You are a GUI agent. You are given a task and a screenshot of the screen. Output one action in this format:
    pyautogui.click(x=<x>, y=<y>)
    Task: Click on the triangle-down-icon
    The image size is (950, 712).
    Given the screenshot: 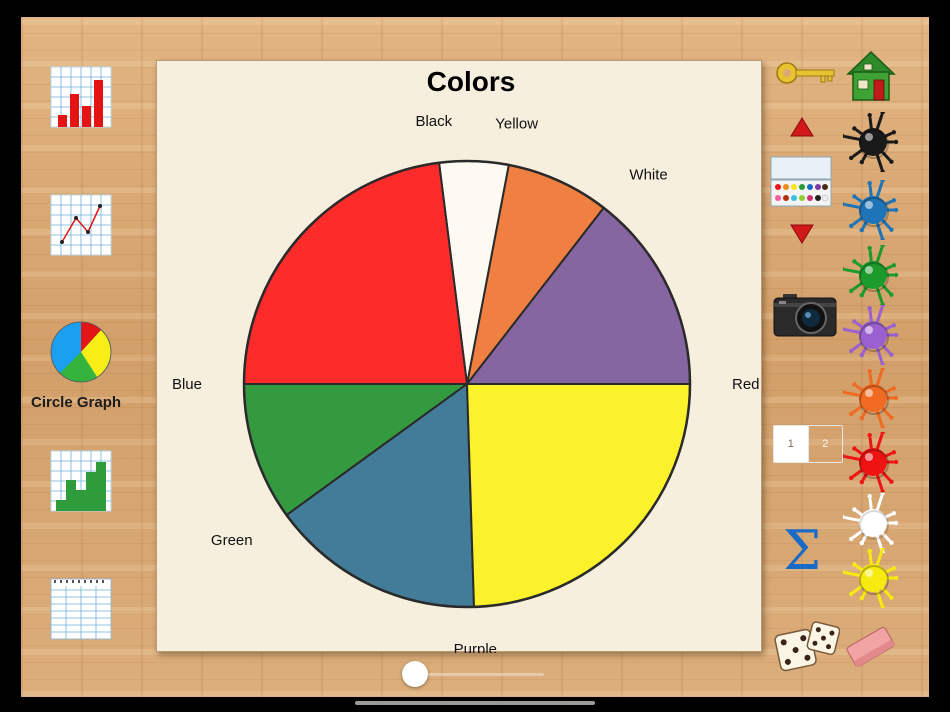 What is the action you would take?
    pyautogui.click(x=802, y=234)
    